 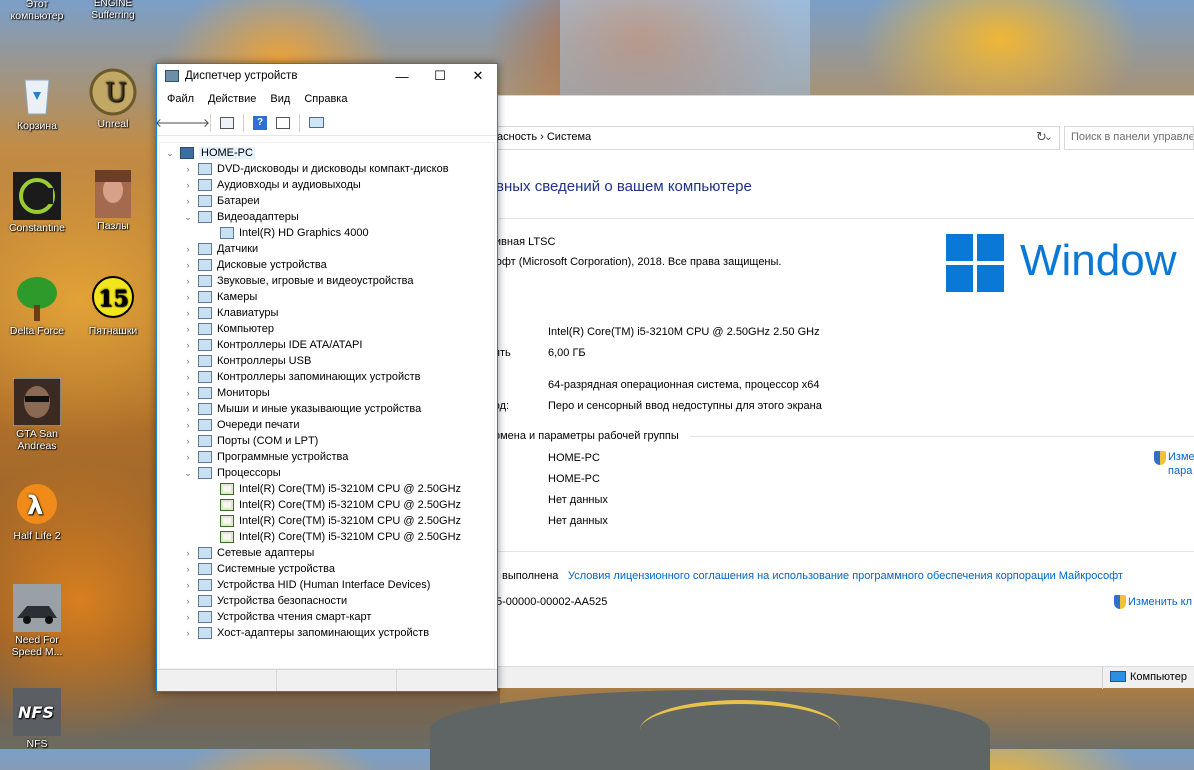 I want to click on tree-category: ⌄ Видеоадаптеры, so click(x=240, y=217).